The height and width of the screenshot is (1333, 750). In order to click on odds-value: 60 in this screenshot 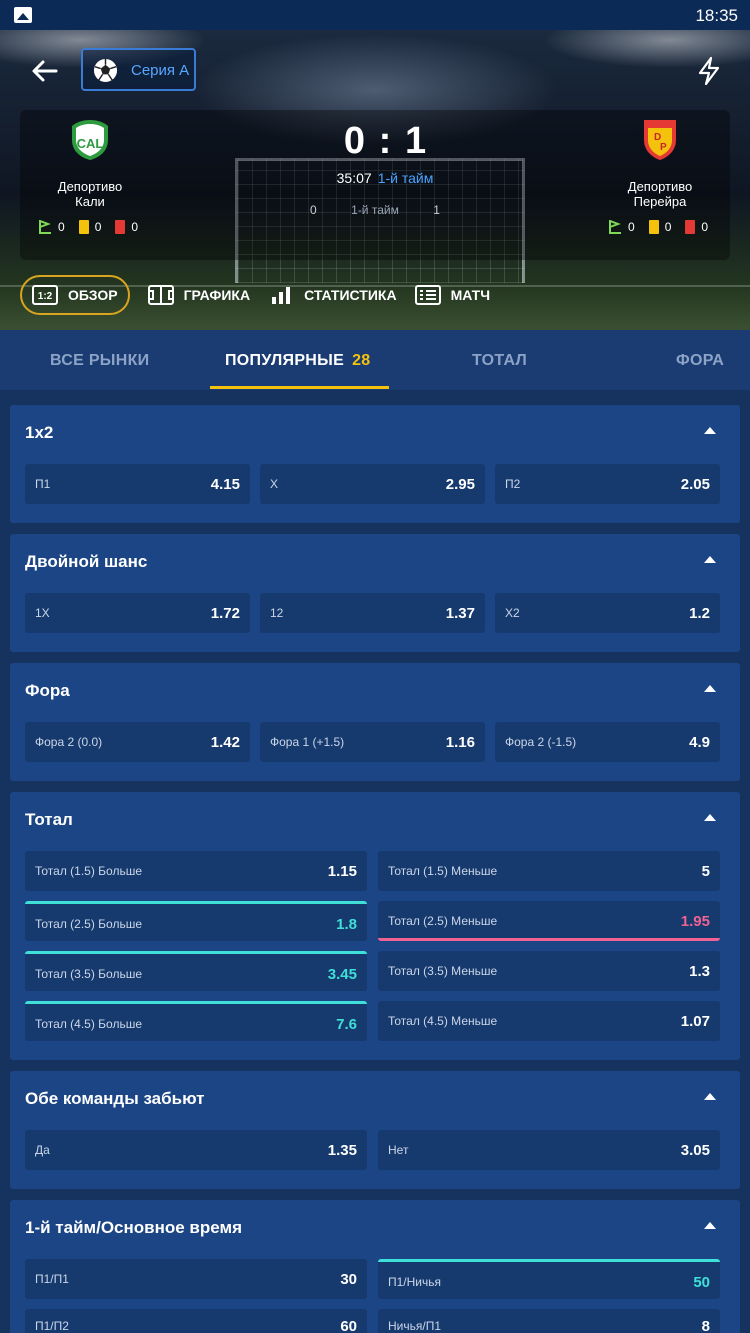, I will do `click(348, 1325)`.